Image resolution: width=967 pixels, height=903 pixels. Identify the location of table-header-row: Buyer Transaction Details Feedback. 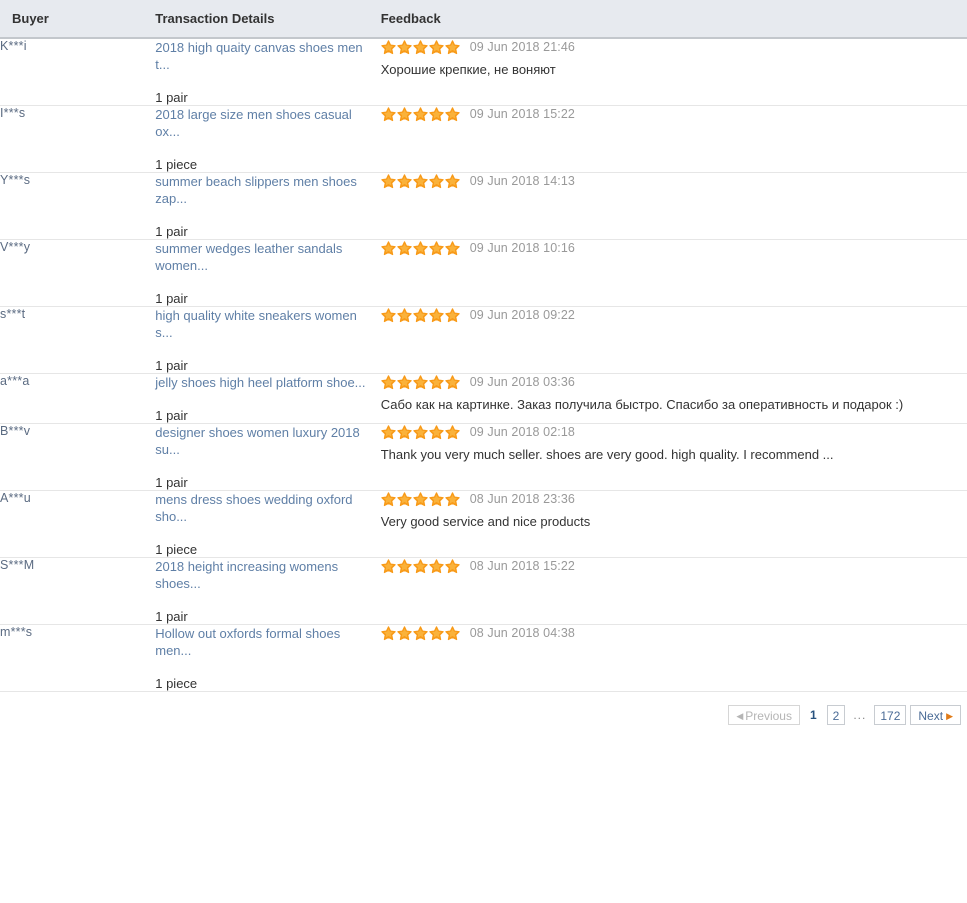
(483, 19).